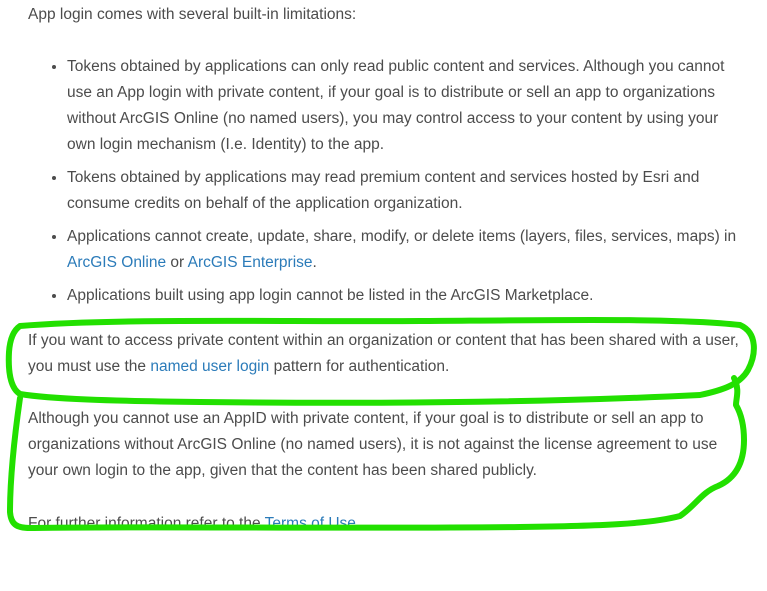  What do you see at coordinates (250, 262) in the screenshot?
I see `arcgis-enterprise-link: ArcGIS Enterprise` at bounding box center [250, 262].